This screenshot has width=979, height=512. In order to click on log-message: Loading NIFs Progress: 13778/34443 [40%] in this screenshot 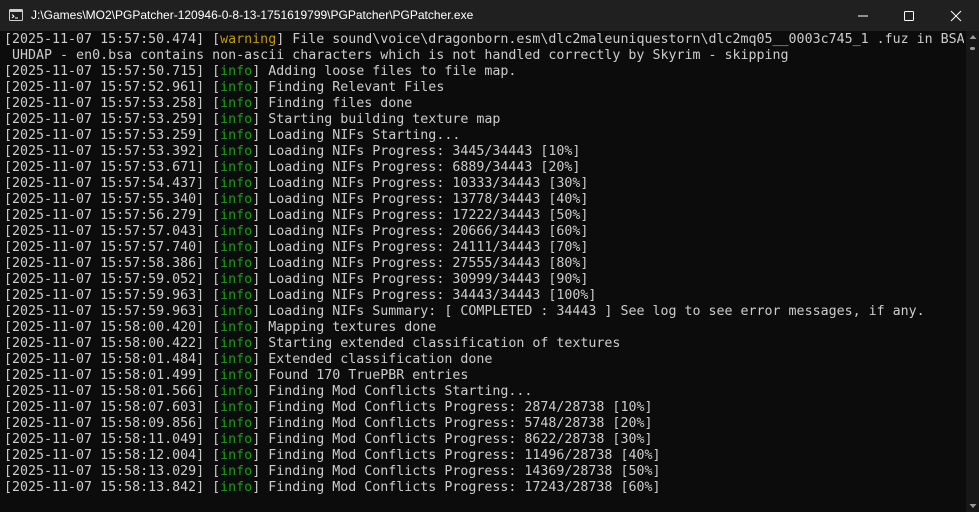, I will do `click(428, 199)`.